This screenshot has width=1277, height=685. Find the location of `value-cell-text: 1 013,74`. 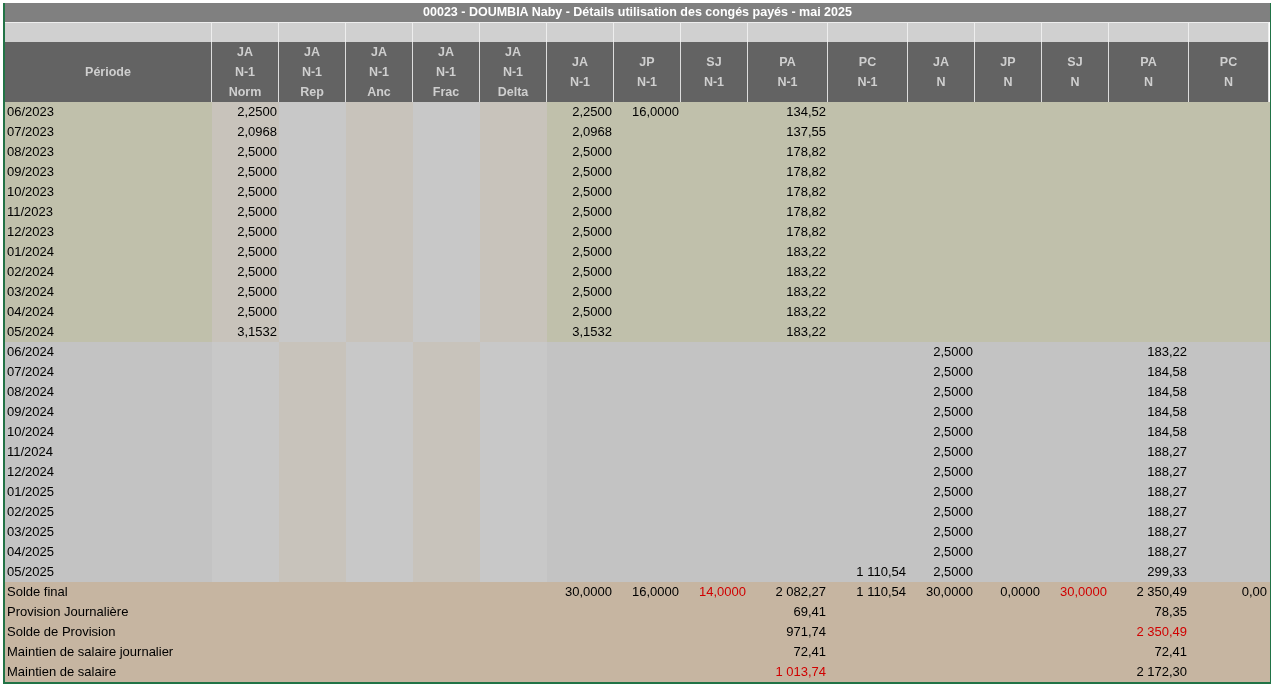

value-cell-text: 1 013,74 is located at coordinates (800, 672).